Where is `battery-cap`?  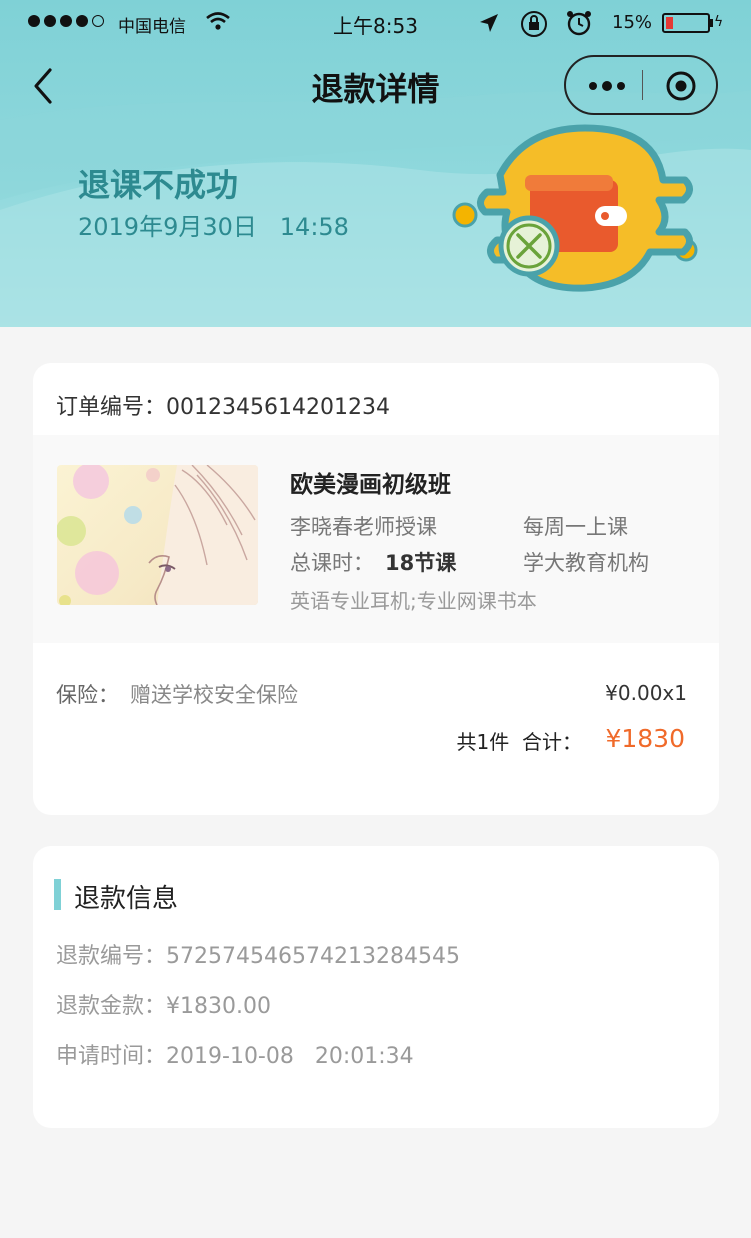 battery-cap is located at coordinates (711, 23).